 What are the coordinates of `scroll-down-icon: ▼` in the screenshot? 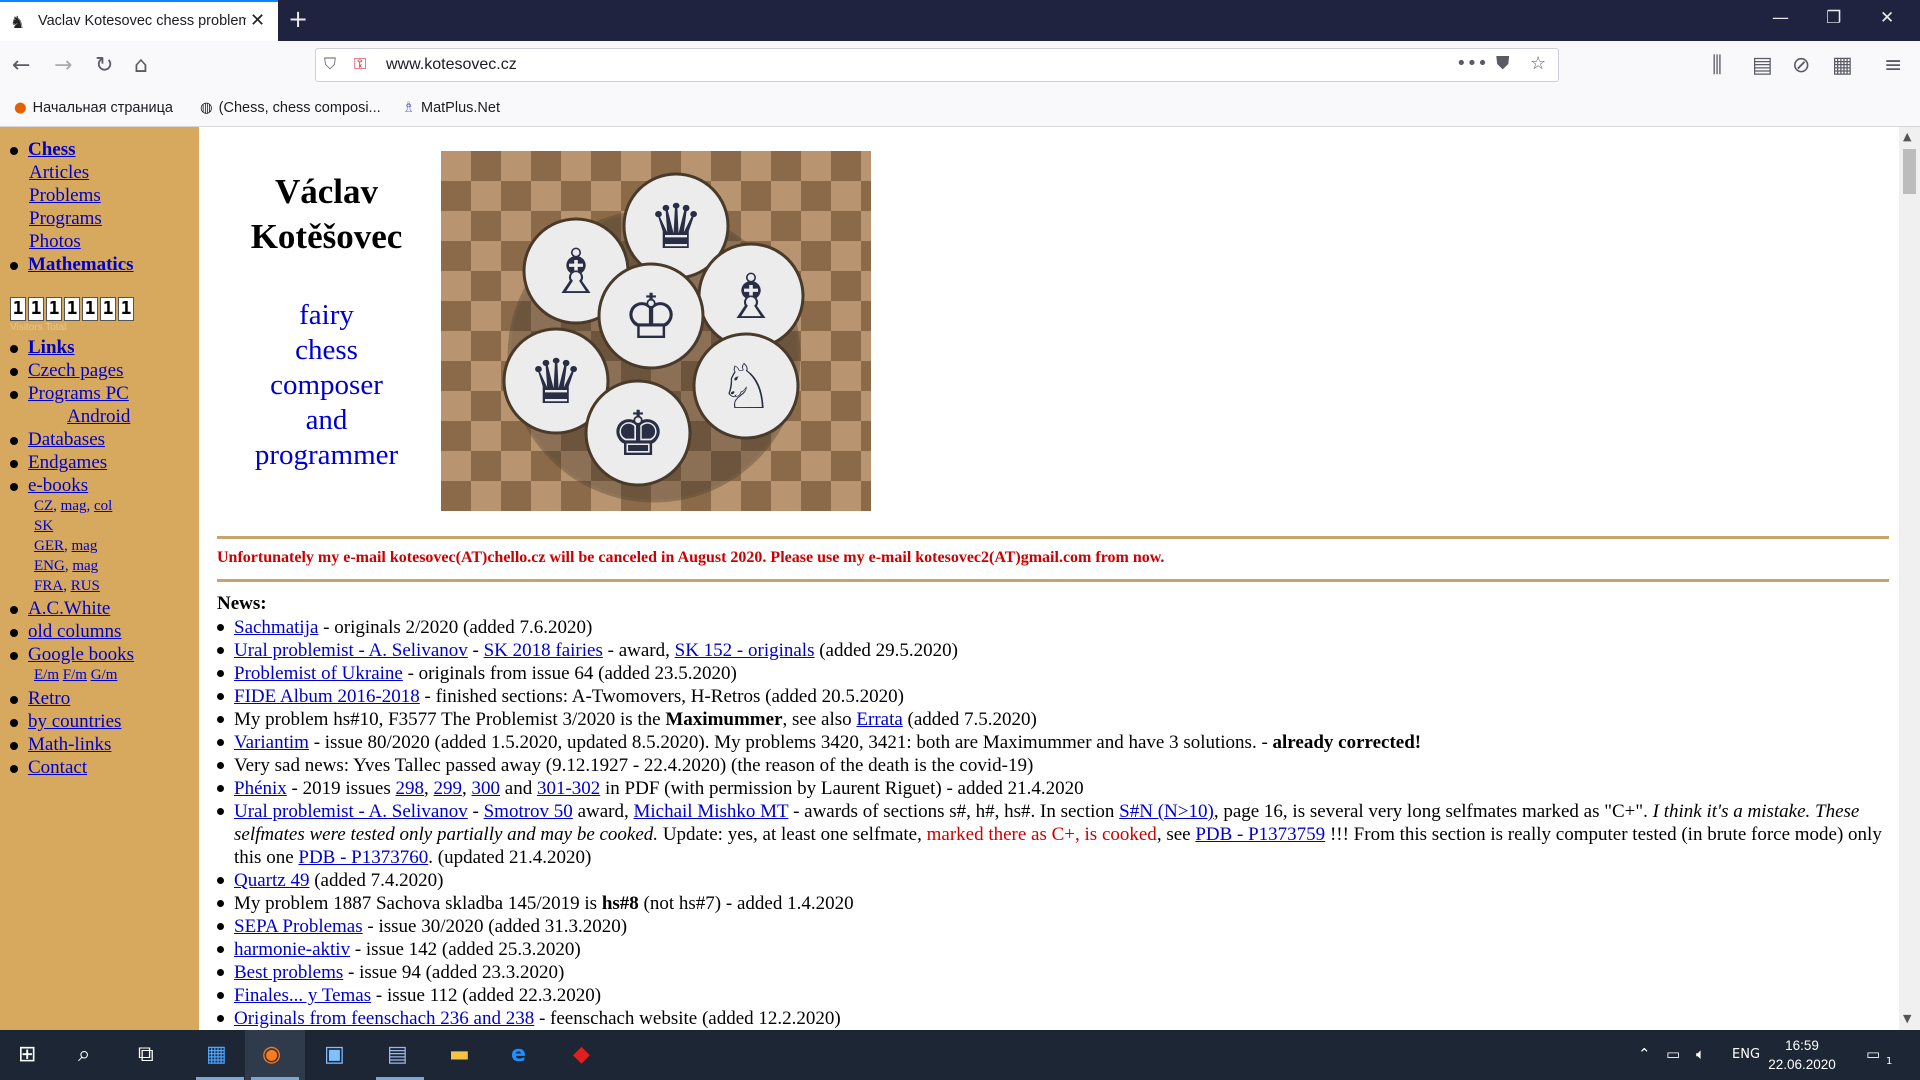 It's located at (1907, 1018).